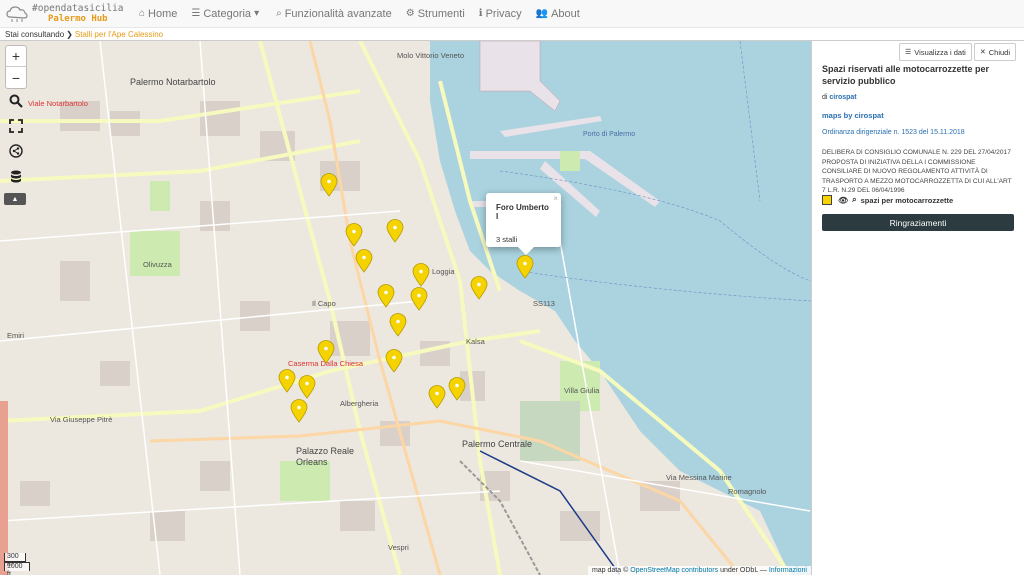 The width and height of the screenshot is (1024, 575). I want to click on zoom-in-button: +, so click(16, 56).